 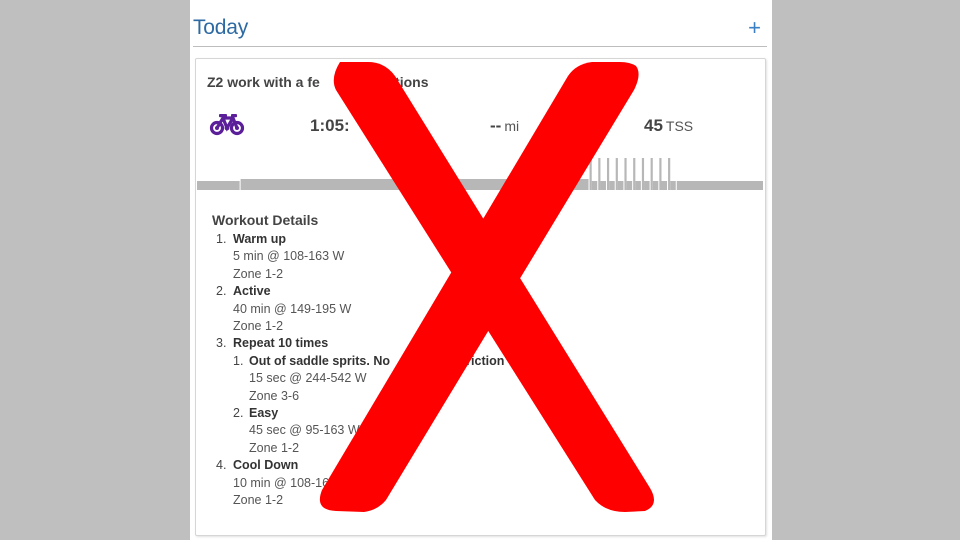 What do you see at coordinates (221, 239) in the screenshot?
I see `step-number: 1.` at bounding box center [221, 239].